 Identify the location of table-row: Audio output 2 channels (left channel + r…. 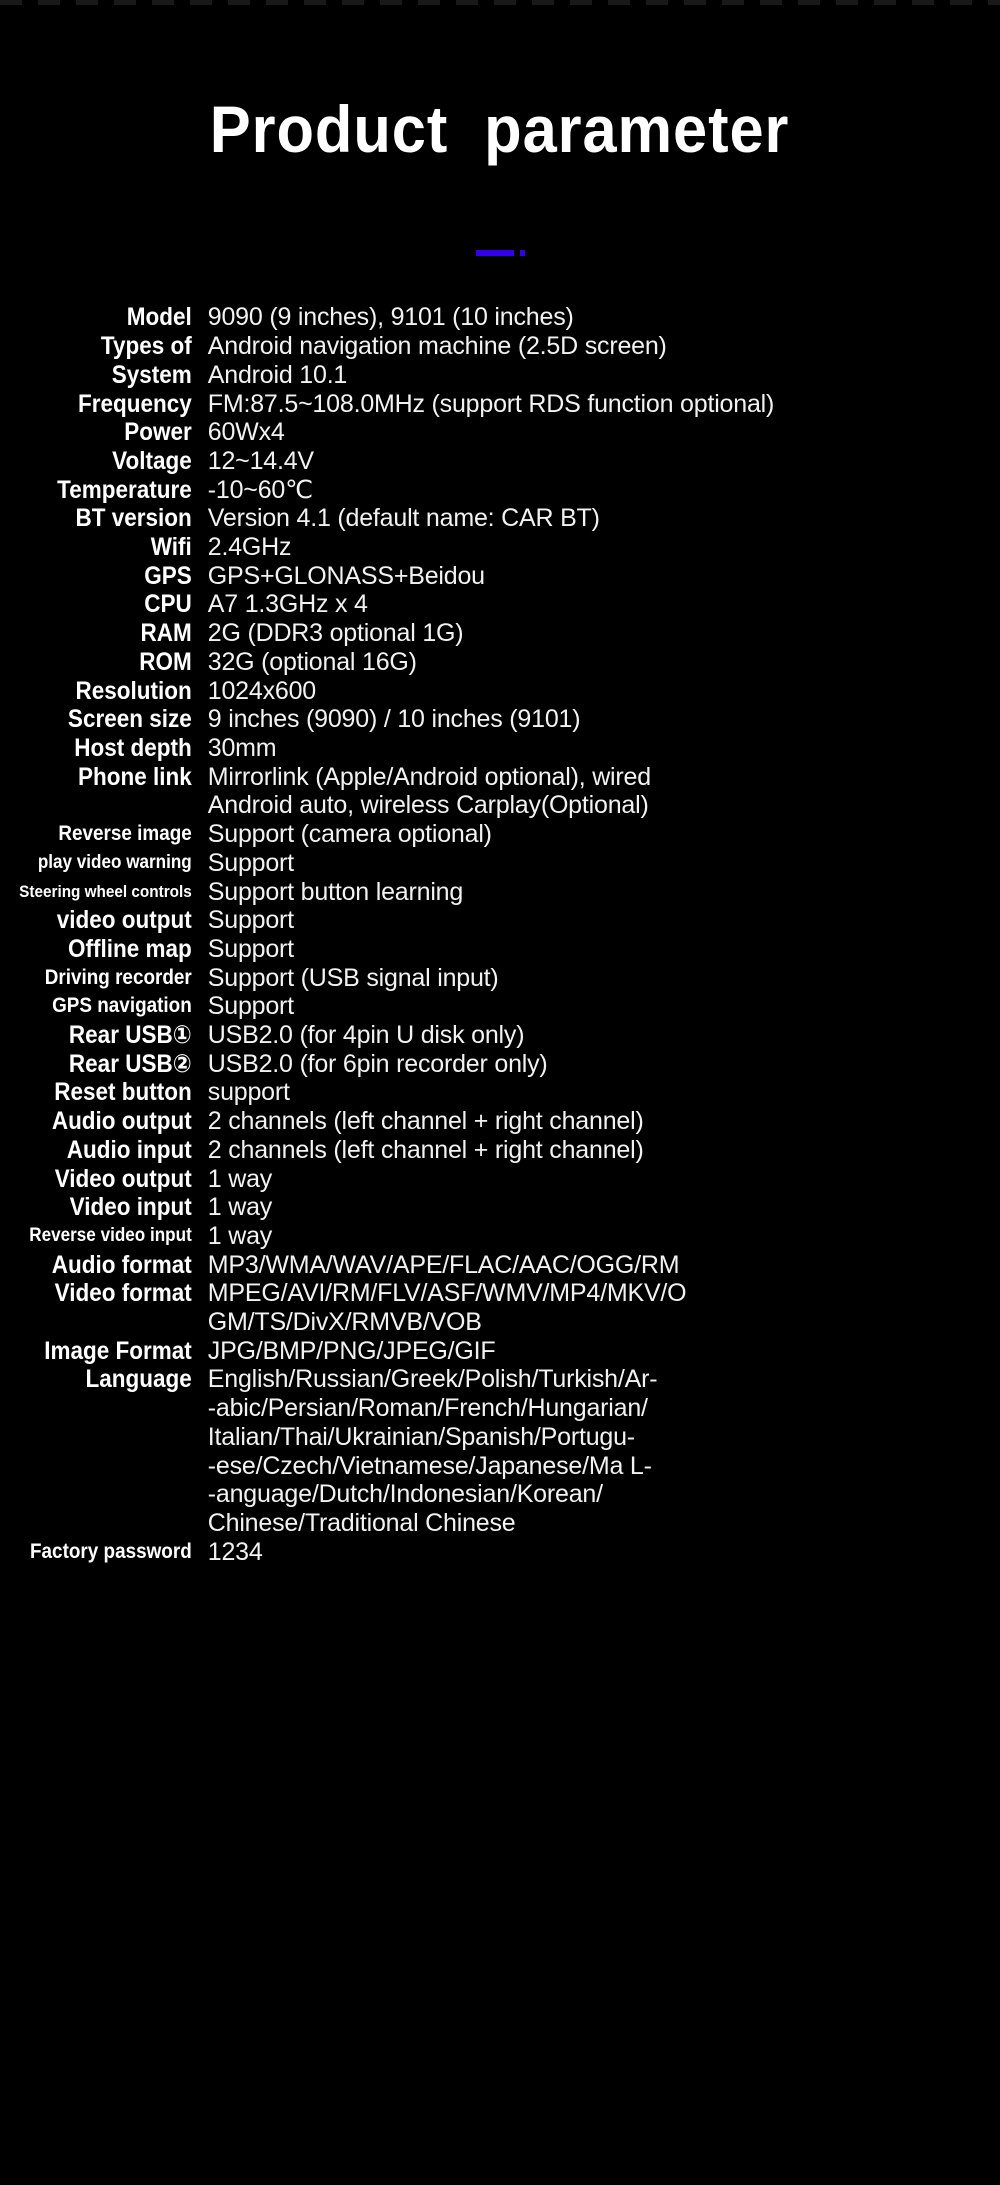
(500, 1121).